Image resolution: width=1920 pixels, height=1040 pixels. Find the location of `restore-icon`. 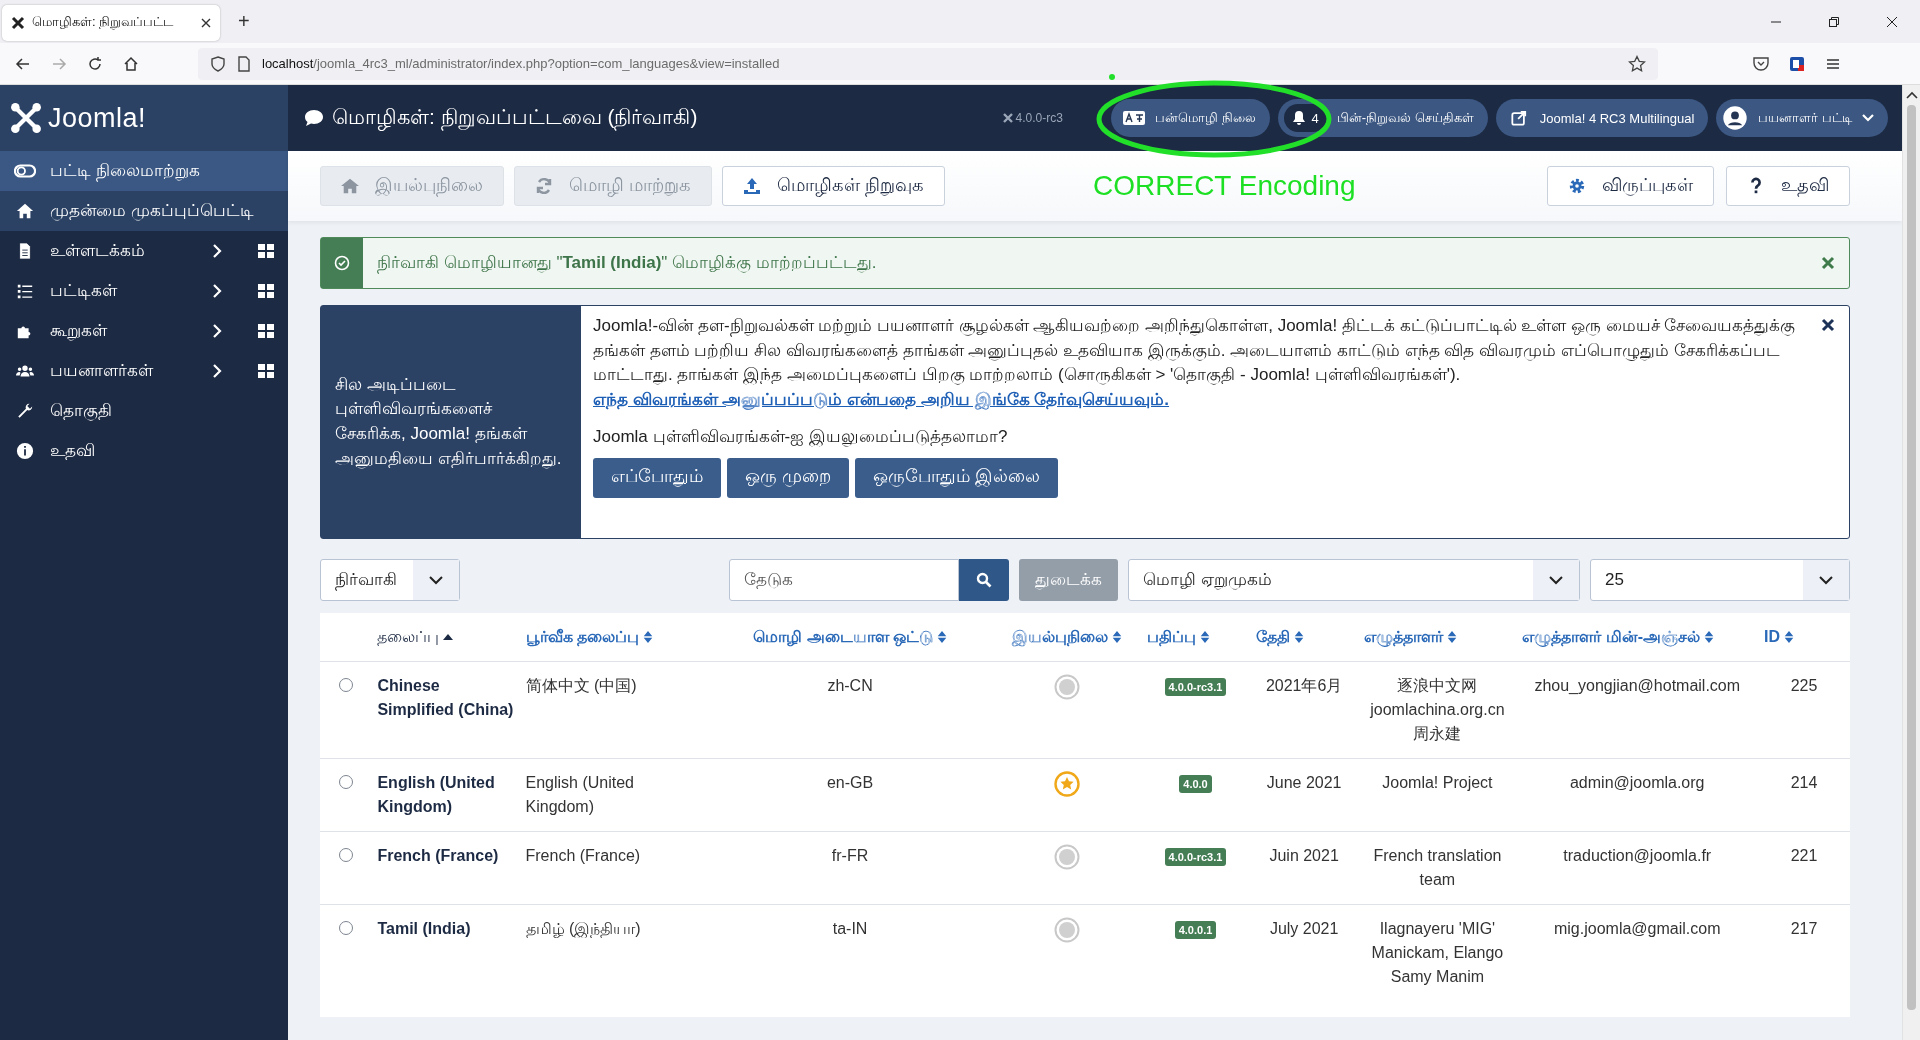

restore-icon is located at coordinates (1834, 21).